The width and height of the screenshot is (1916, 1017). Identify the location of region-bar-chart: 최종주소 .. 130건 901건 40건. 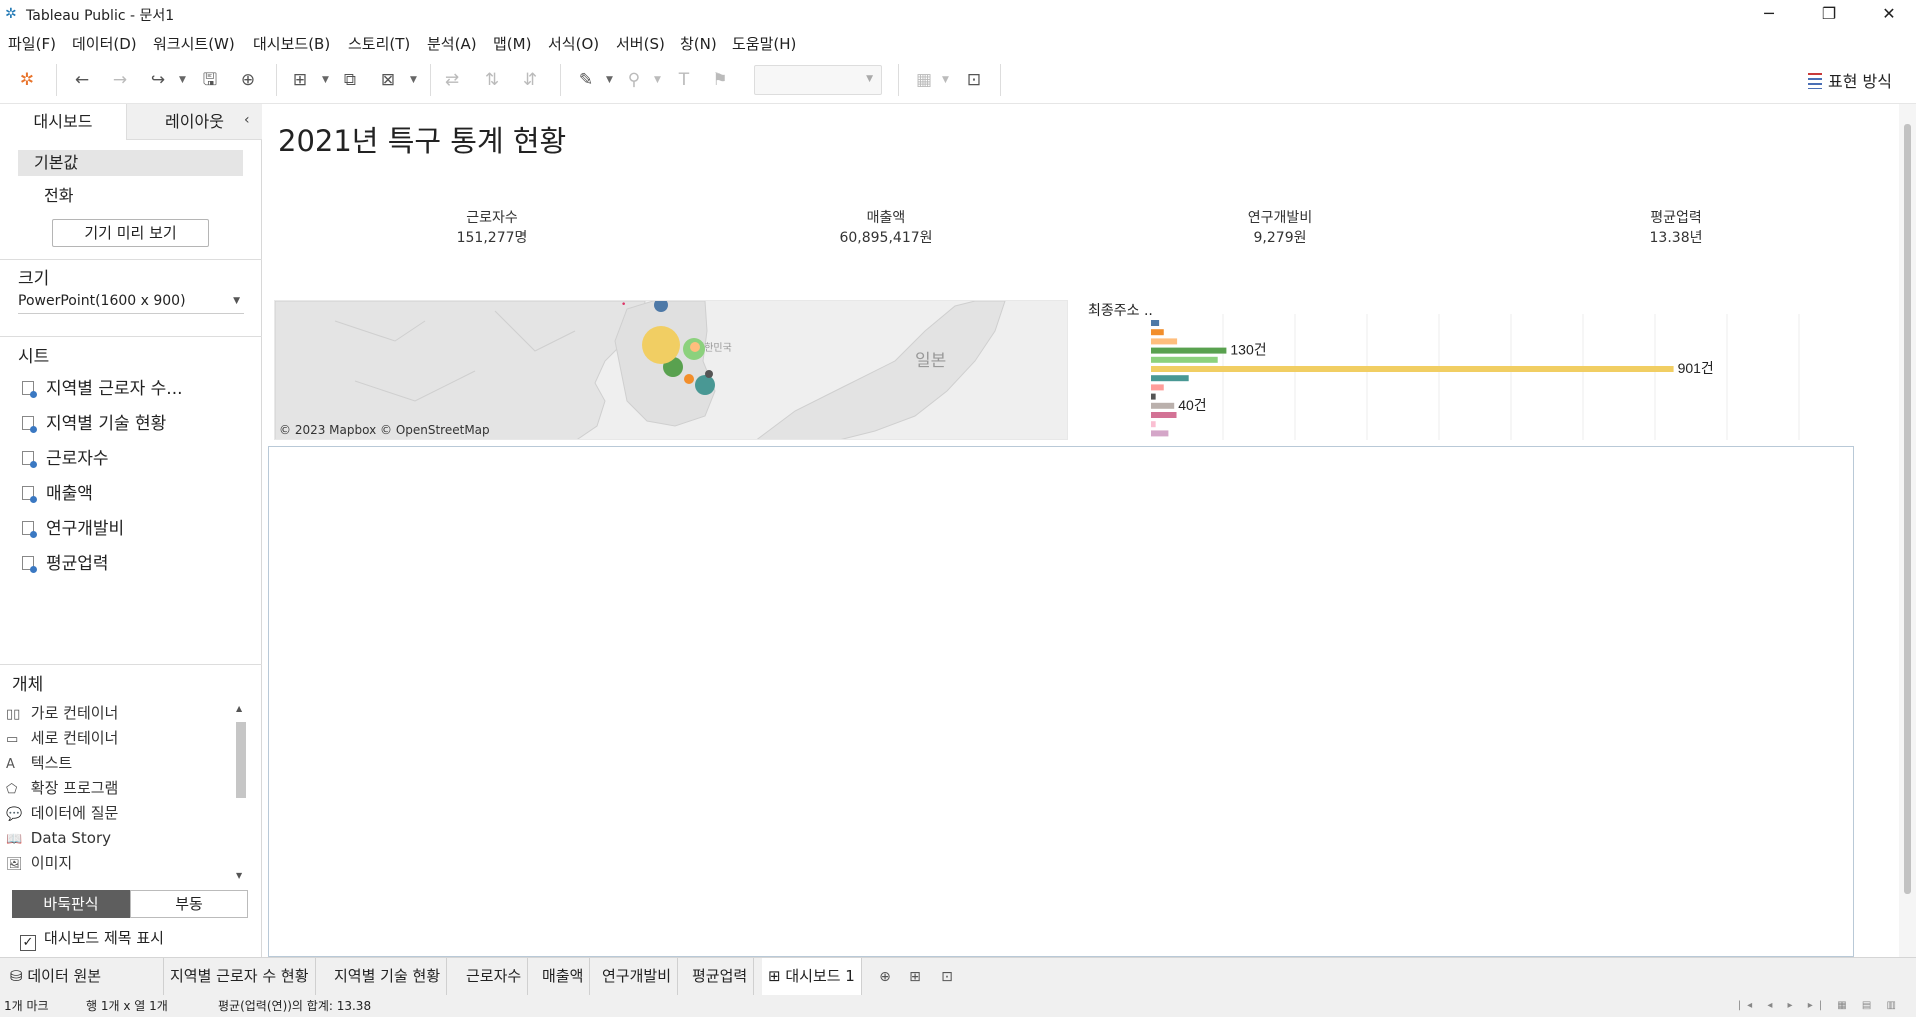
(1461, 370).